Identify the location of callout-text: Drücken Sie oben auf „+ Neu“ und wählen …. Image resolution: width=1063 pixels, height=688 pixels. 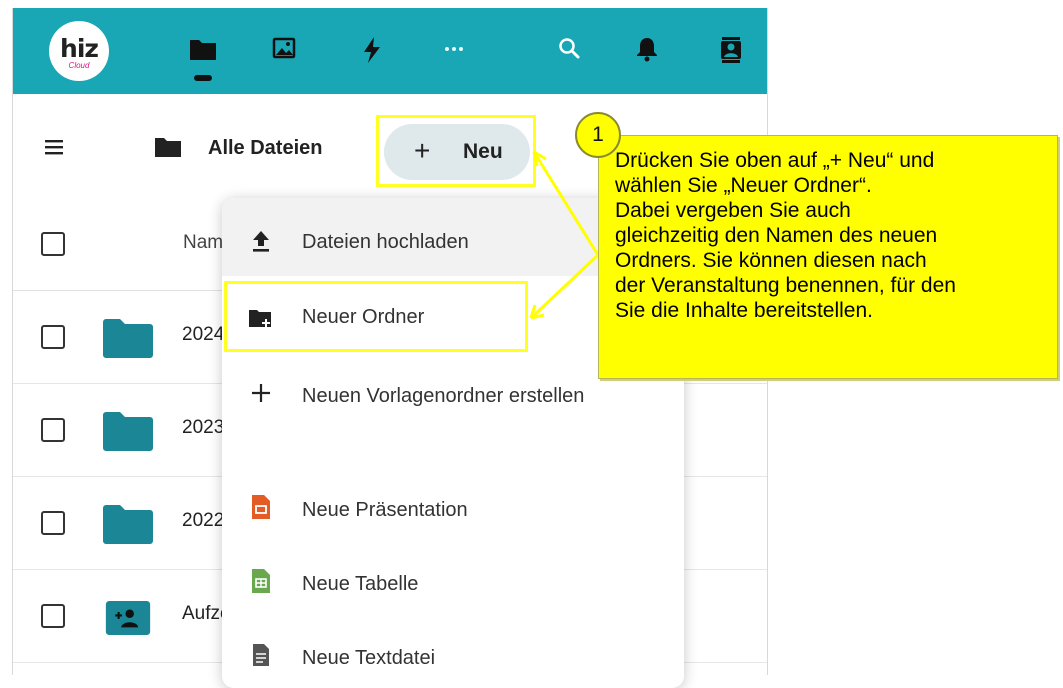
(785, 235).